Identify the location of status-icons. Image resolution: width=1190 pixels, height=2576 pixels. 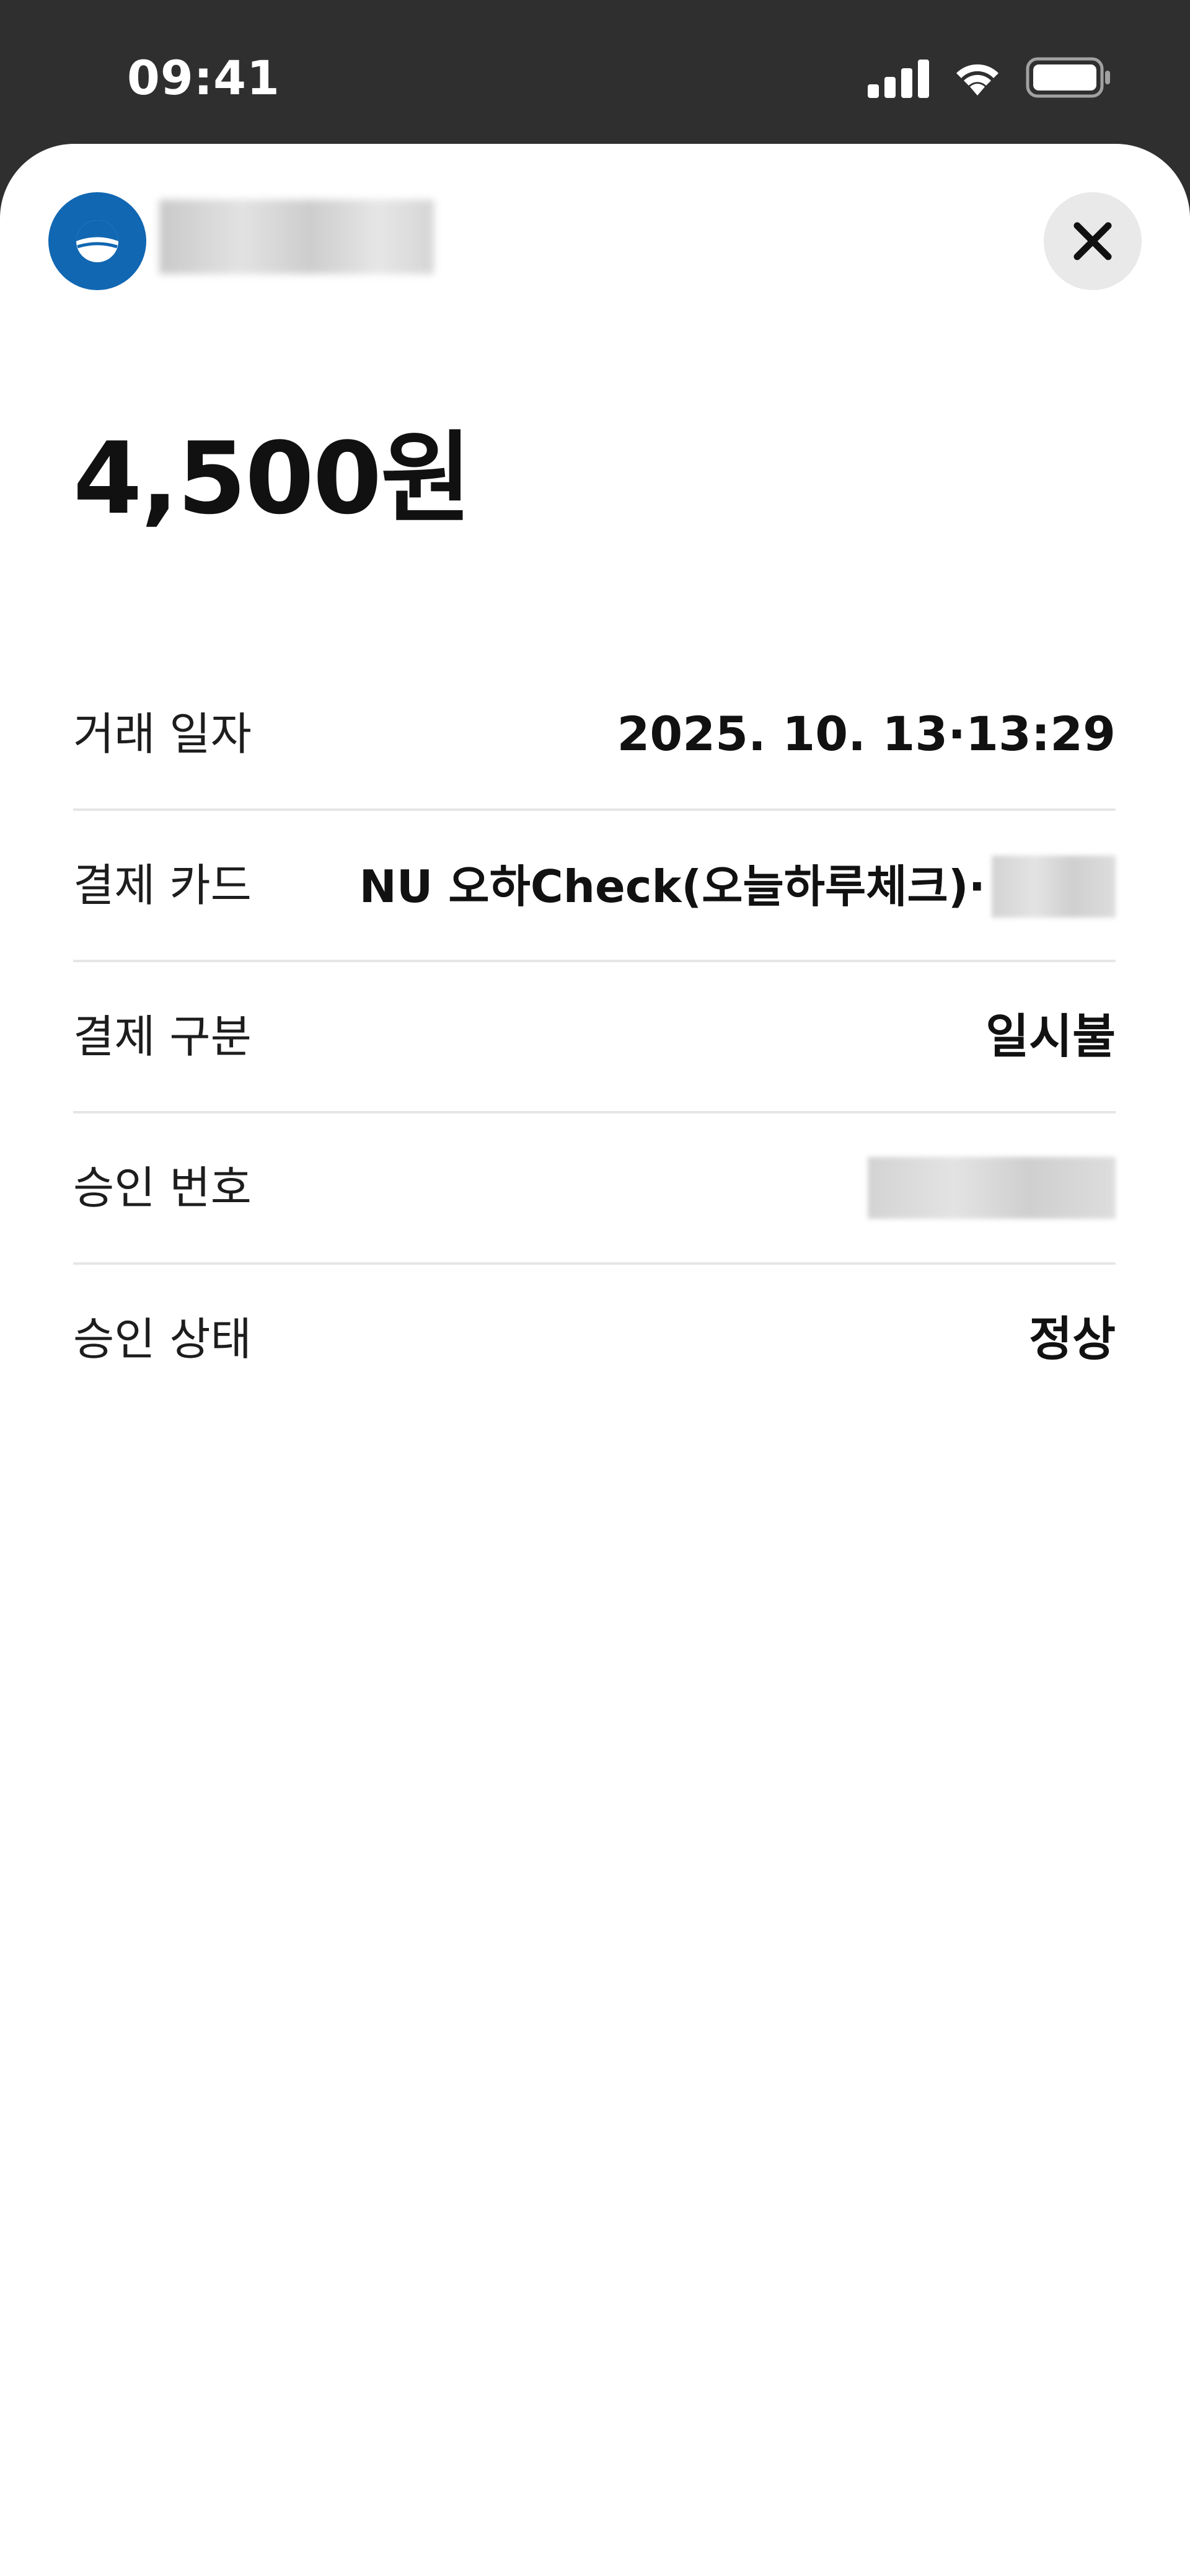
(992, 79).